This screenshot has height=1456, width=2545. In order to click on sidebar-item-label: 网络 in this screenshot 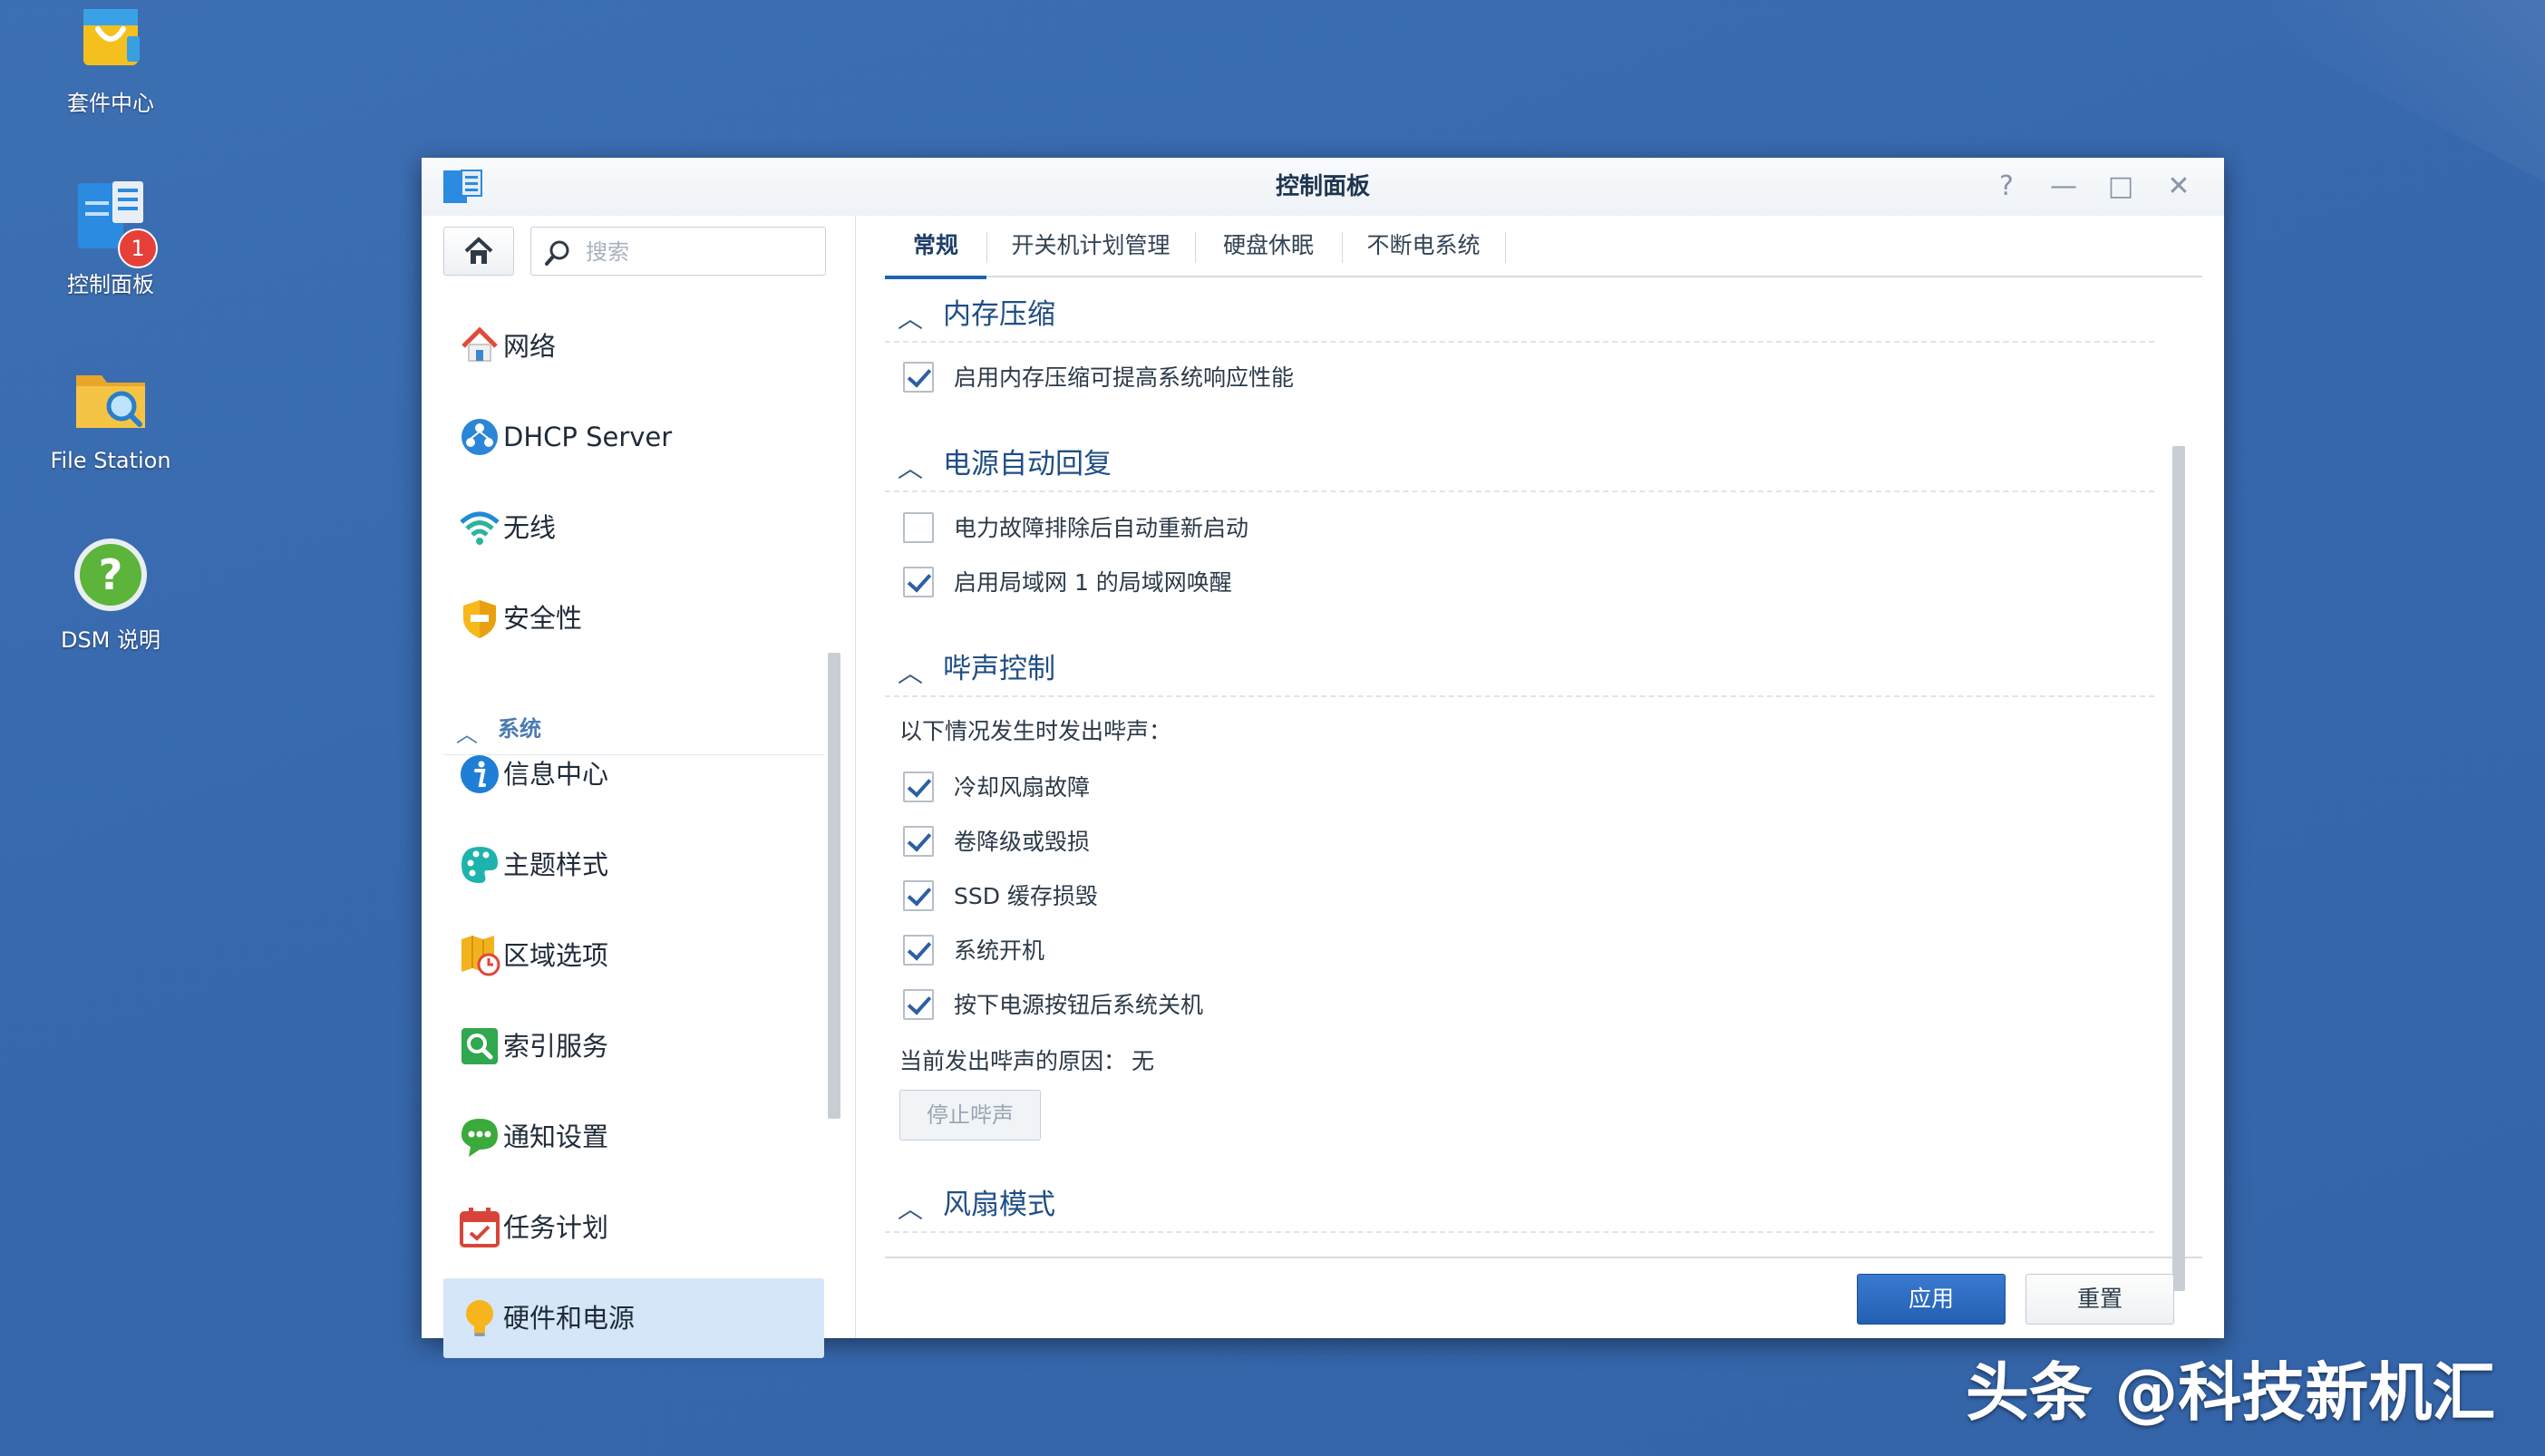, I will do `click(530, 346)`.